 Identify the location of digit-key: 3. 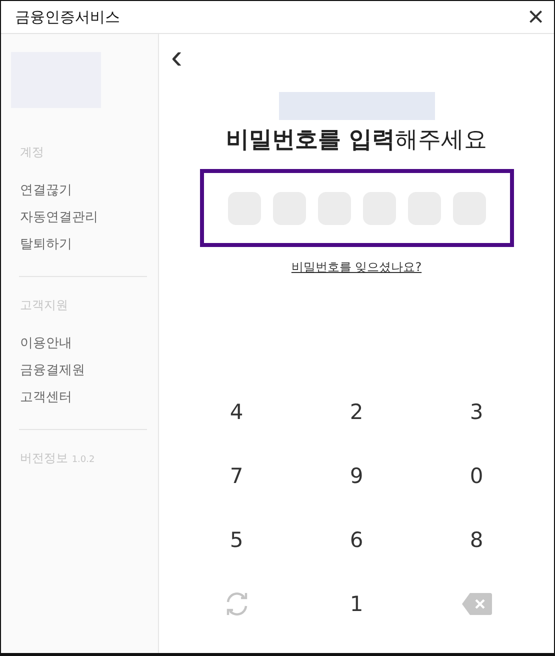
(477, 412).